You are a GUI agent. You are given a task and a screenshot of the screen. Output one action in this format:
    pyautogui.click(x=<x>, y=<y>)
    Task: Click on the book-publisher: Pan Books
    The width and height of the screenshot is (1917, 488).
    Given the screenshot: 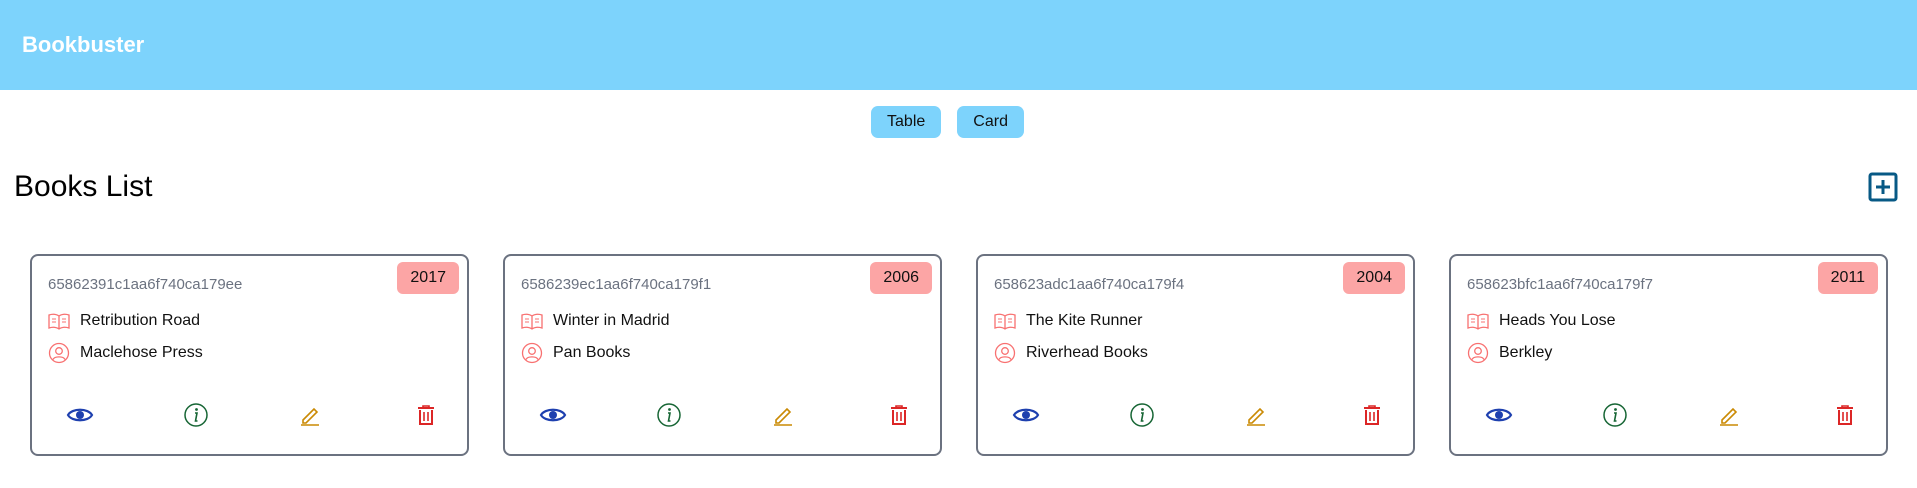 What is the action you would take?
    pyautogui.click(x=592, y=352)
    